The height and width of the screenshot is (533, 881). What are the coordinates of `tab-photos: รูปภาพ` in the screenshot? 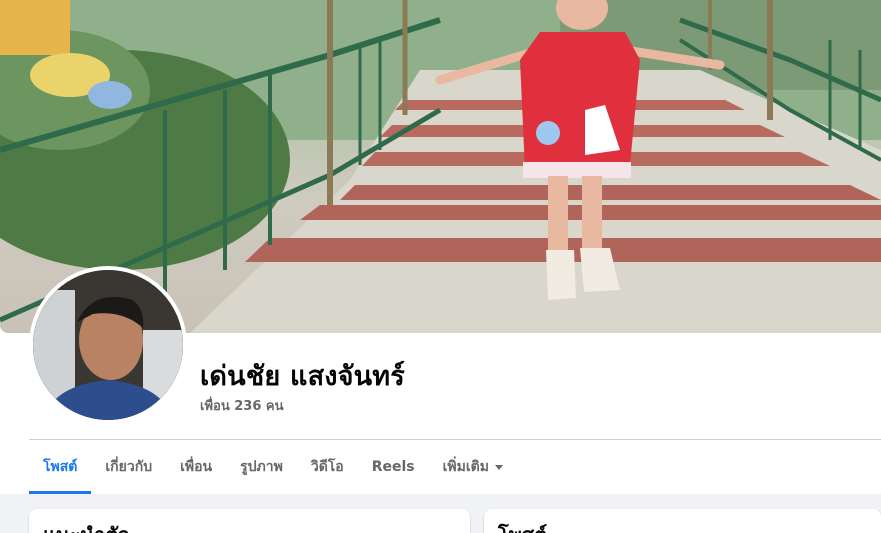 It's located at (261, 467).